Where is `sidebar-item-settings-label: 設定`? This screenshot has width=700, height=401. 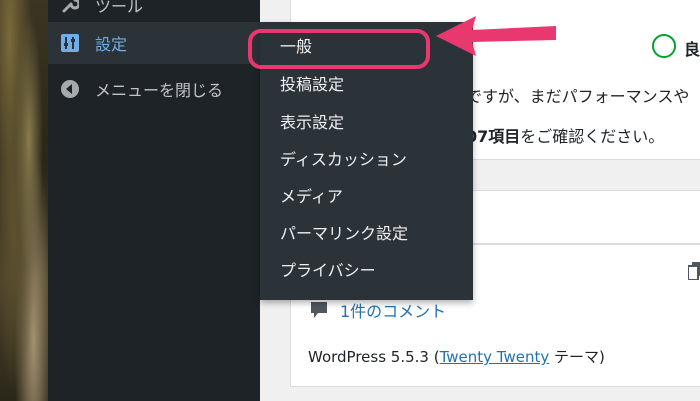 sidebar-item-settings-label: 設定 is located at coordinates (111, 44).